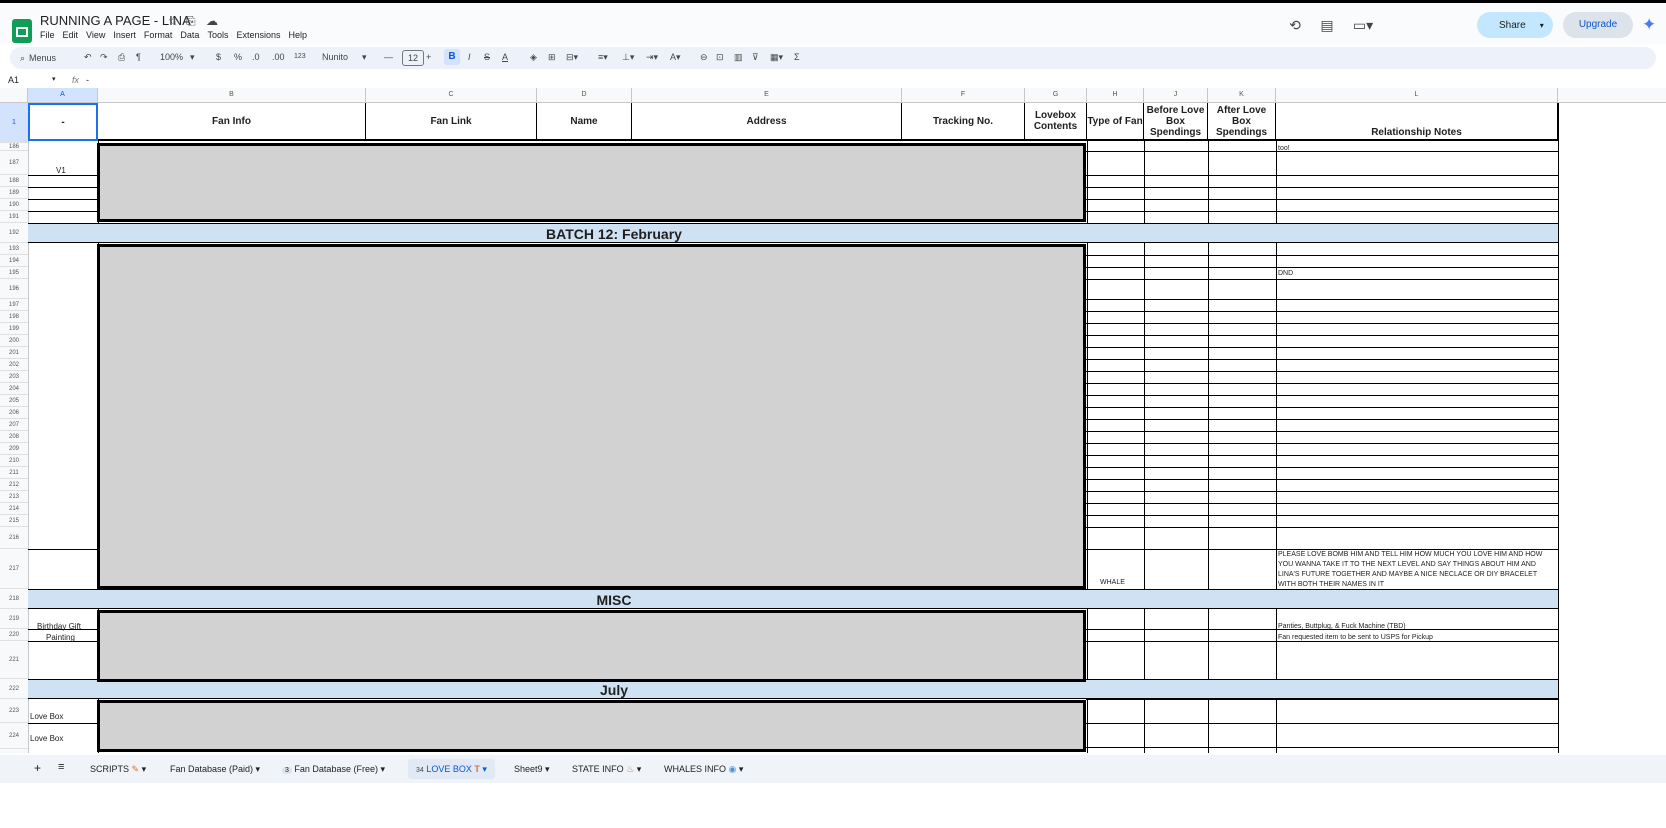  What do you see at coordinates (14, 163) in the screenshot?
I see `row-header: 187` at bounding box center [14, 163].